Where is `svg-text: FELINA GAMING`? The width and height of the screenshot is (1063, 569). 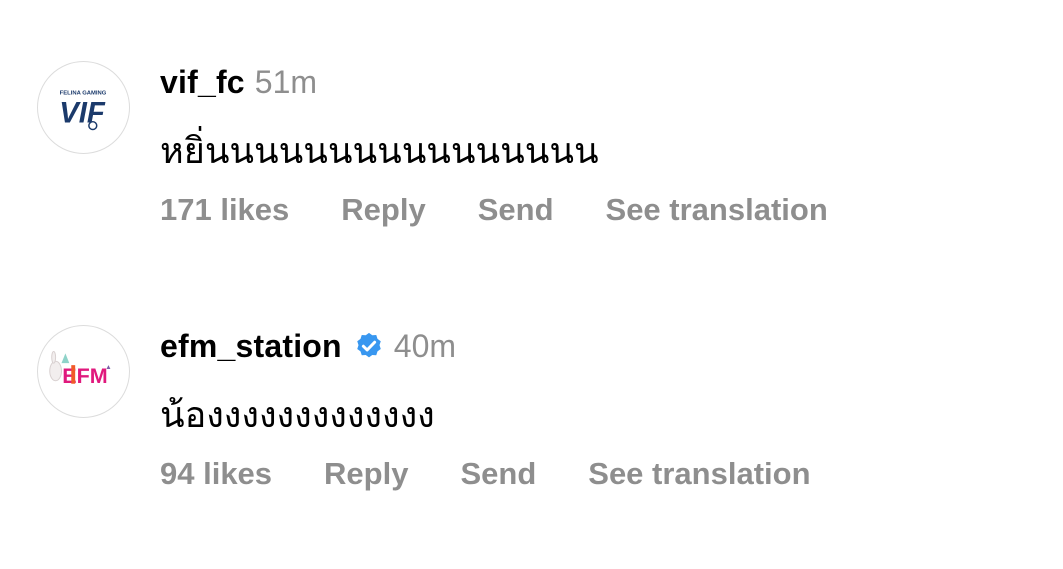
svg-text: FELINA GAMING is located at coordinates (83, 93).